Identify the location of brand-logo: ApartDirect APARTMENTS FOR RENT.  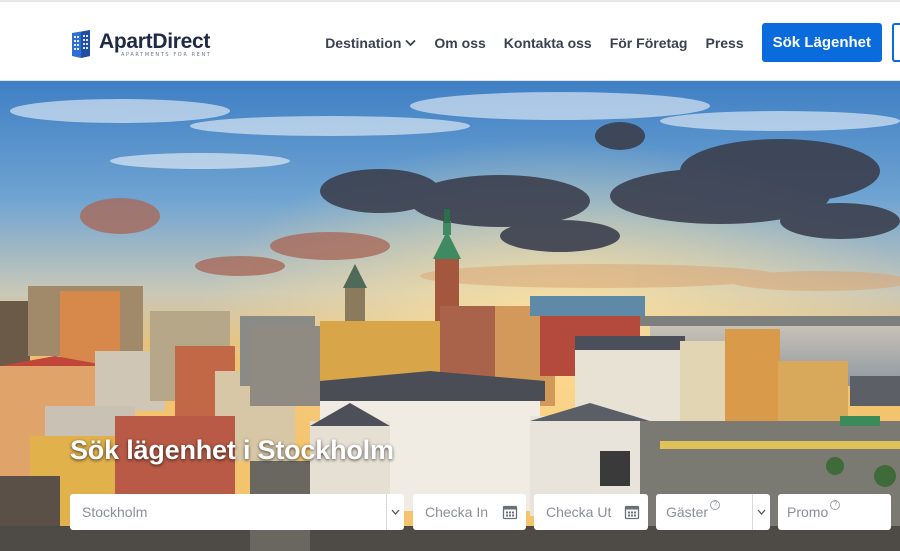
(140, 44).